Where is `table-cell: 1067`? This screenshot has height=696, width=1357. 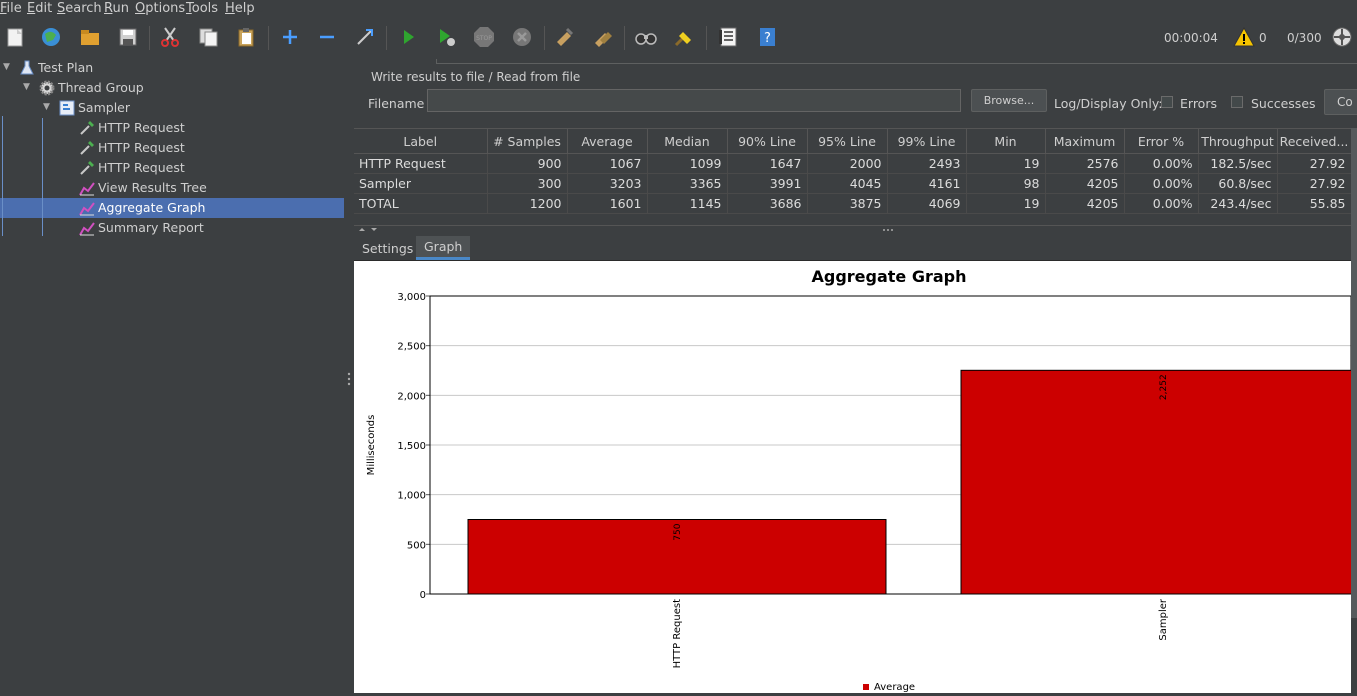 table-cell: 1067 is located at coordinates (607, 163).